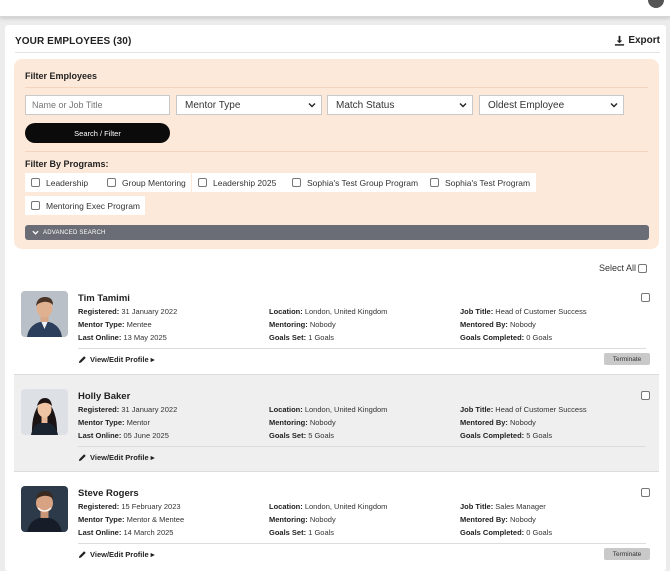  Describe the element at coordinates (245, 182) in the screenshot. I see `program-label: Leadership 2025` at that location.